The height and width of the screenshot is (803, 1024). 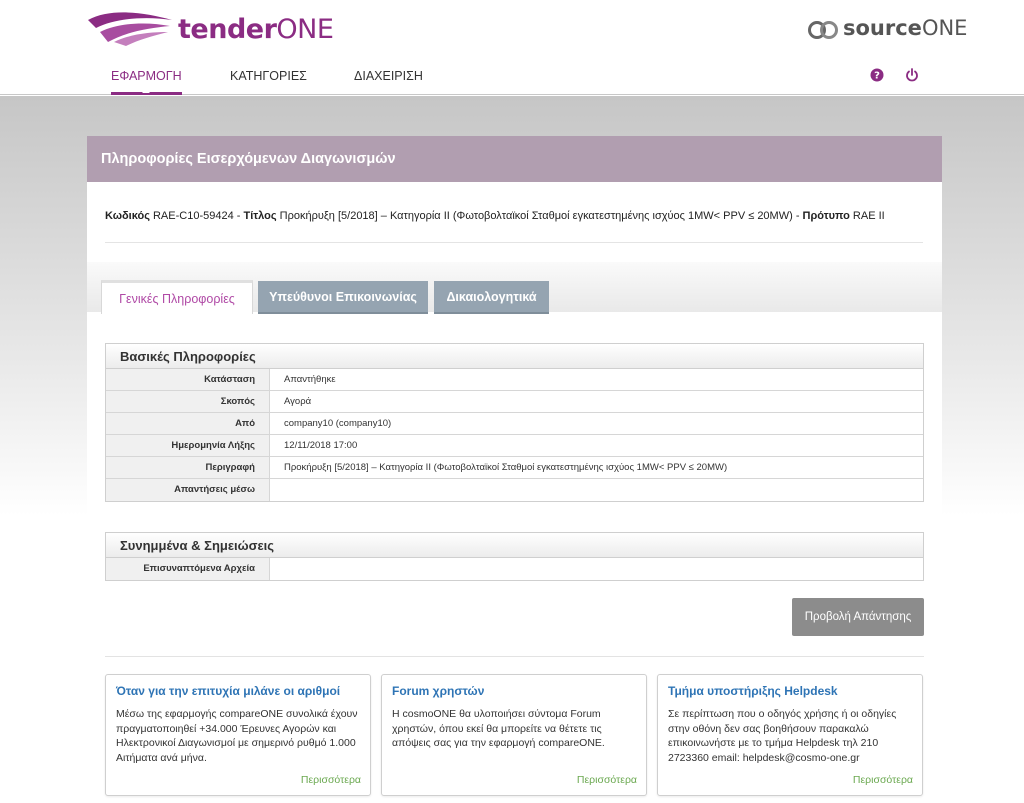 I want to click on info-row: Επισυναπτόμενα Αρχεία, so click(x=514, y=569).